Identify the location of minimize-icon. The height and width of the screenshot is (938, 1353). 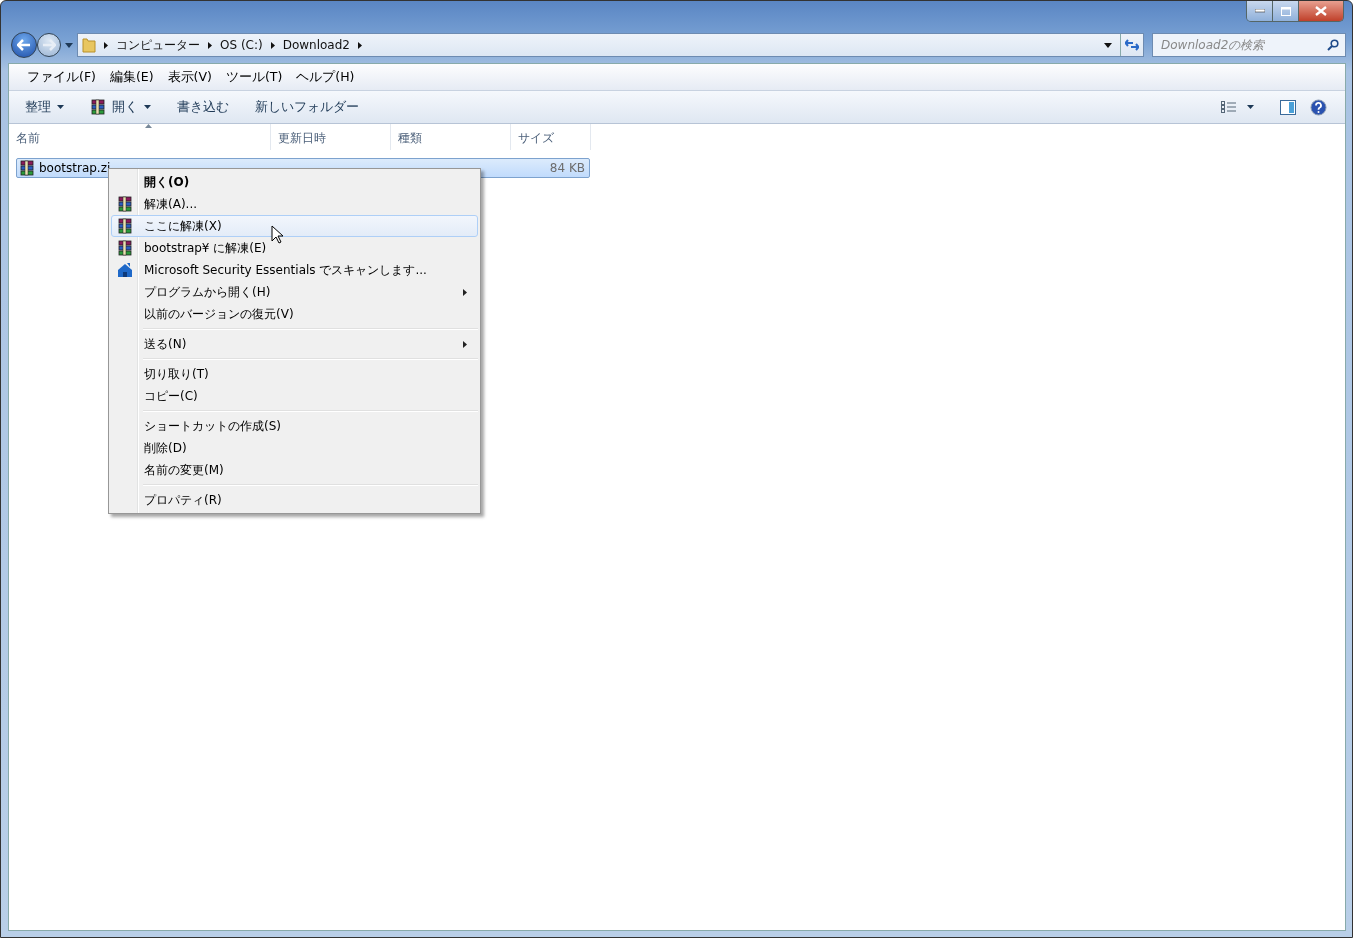
(1259, 11).